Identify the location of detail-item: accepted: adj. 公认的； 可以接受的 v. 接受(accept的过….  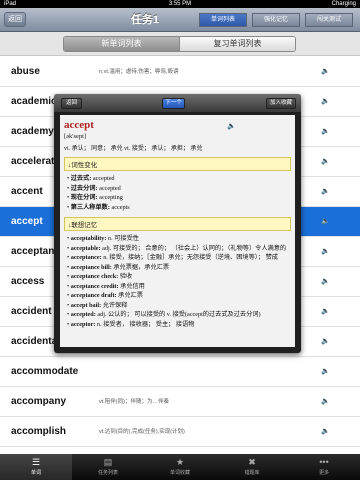
(179, 315).